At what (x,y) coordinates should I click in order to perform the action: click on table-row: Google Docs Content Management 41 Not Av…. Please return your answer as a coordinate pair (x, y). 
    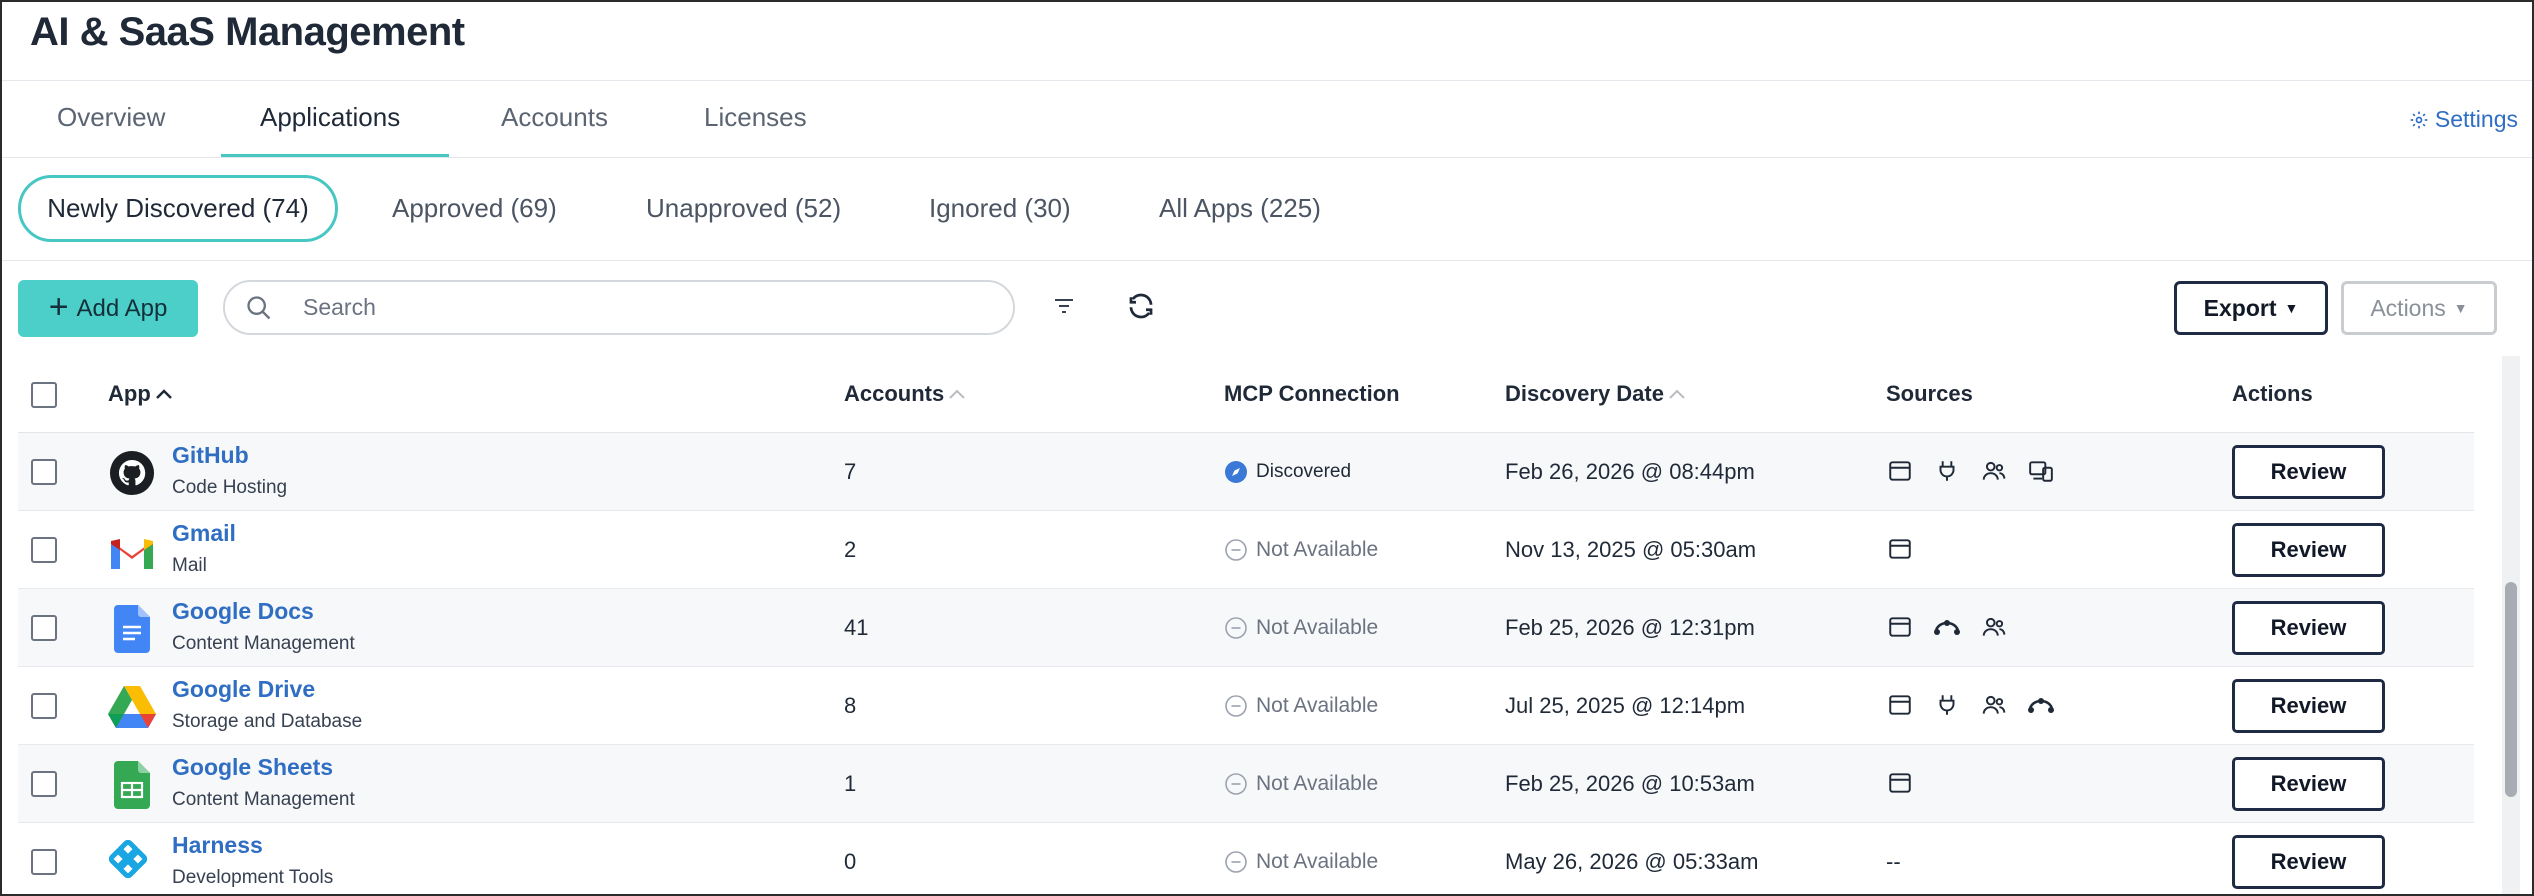
    Looking at the image, I should click on (1246, 628).